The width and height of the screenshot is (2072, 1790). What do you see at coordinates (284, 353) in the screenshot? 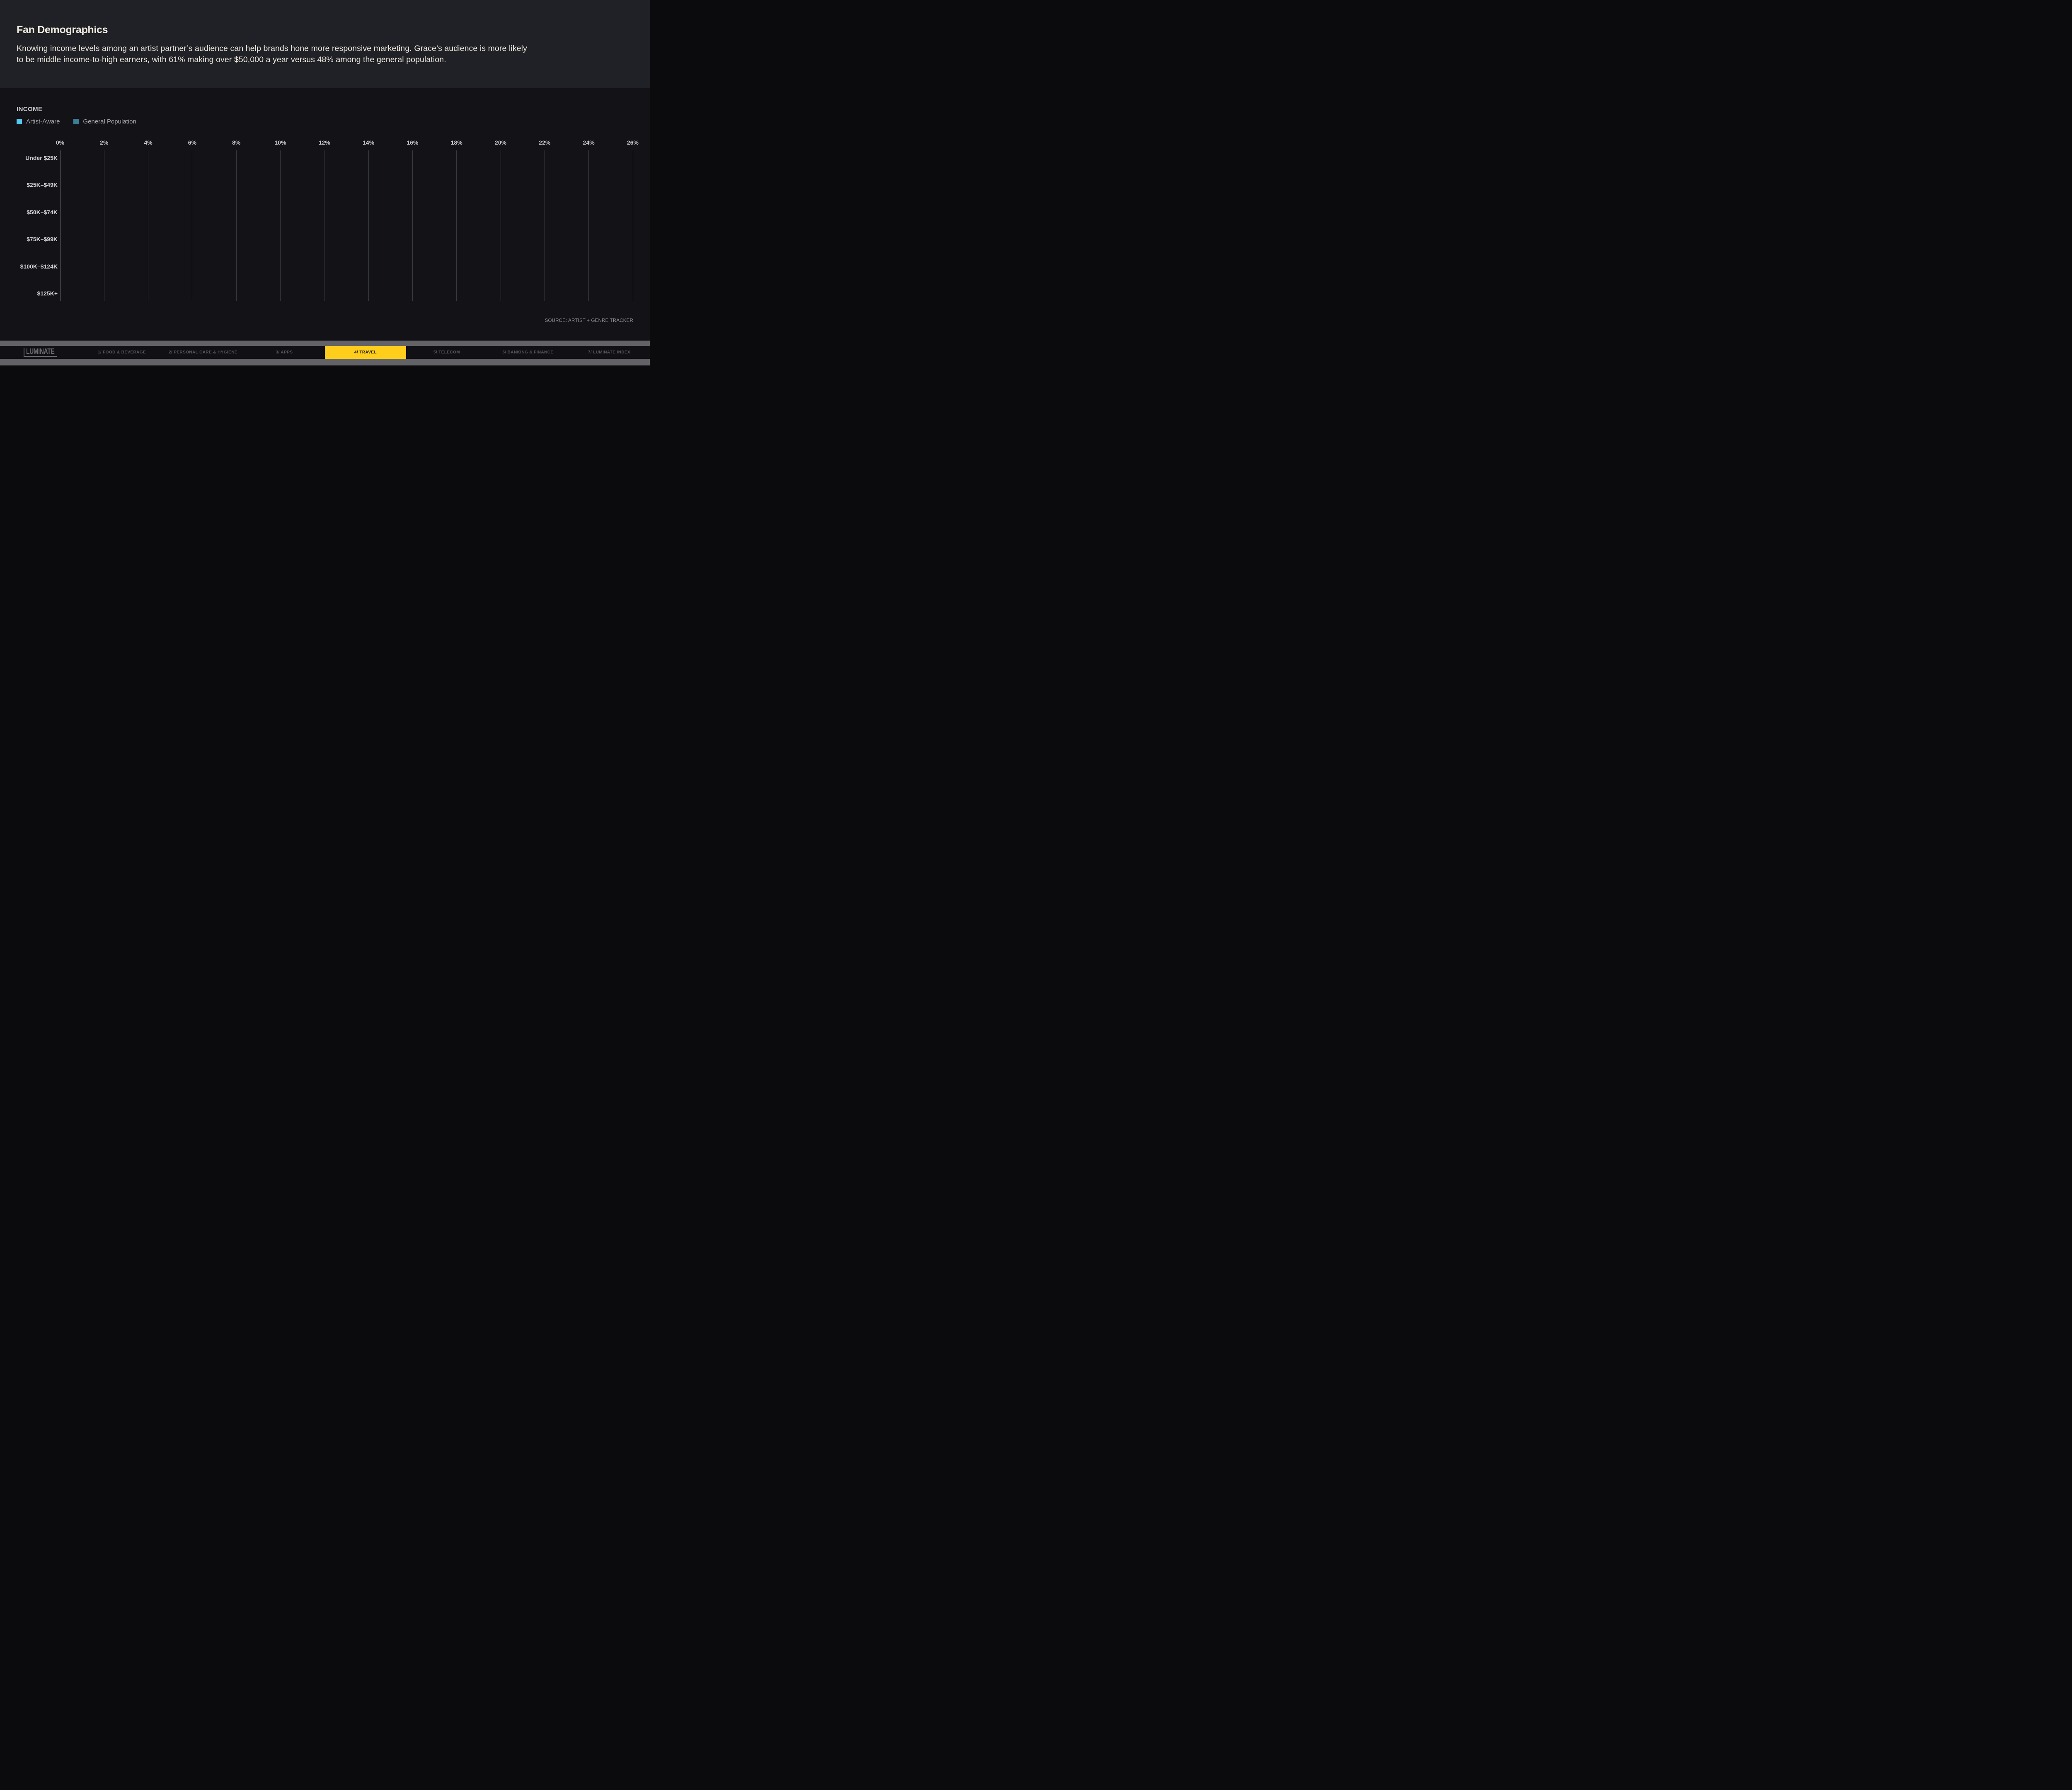
I see `nav-tab-3: 3/ APPS` at bounding box center [284, 353].